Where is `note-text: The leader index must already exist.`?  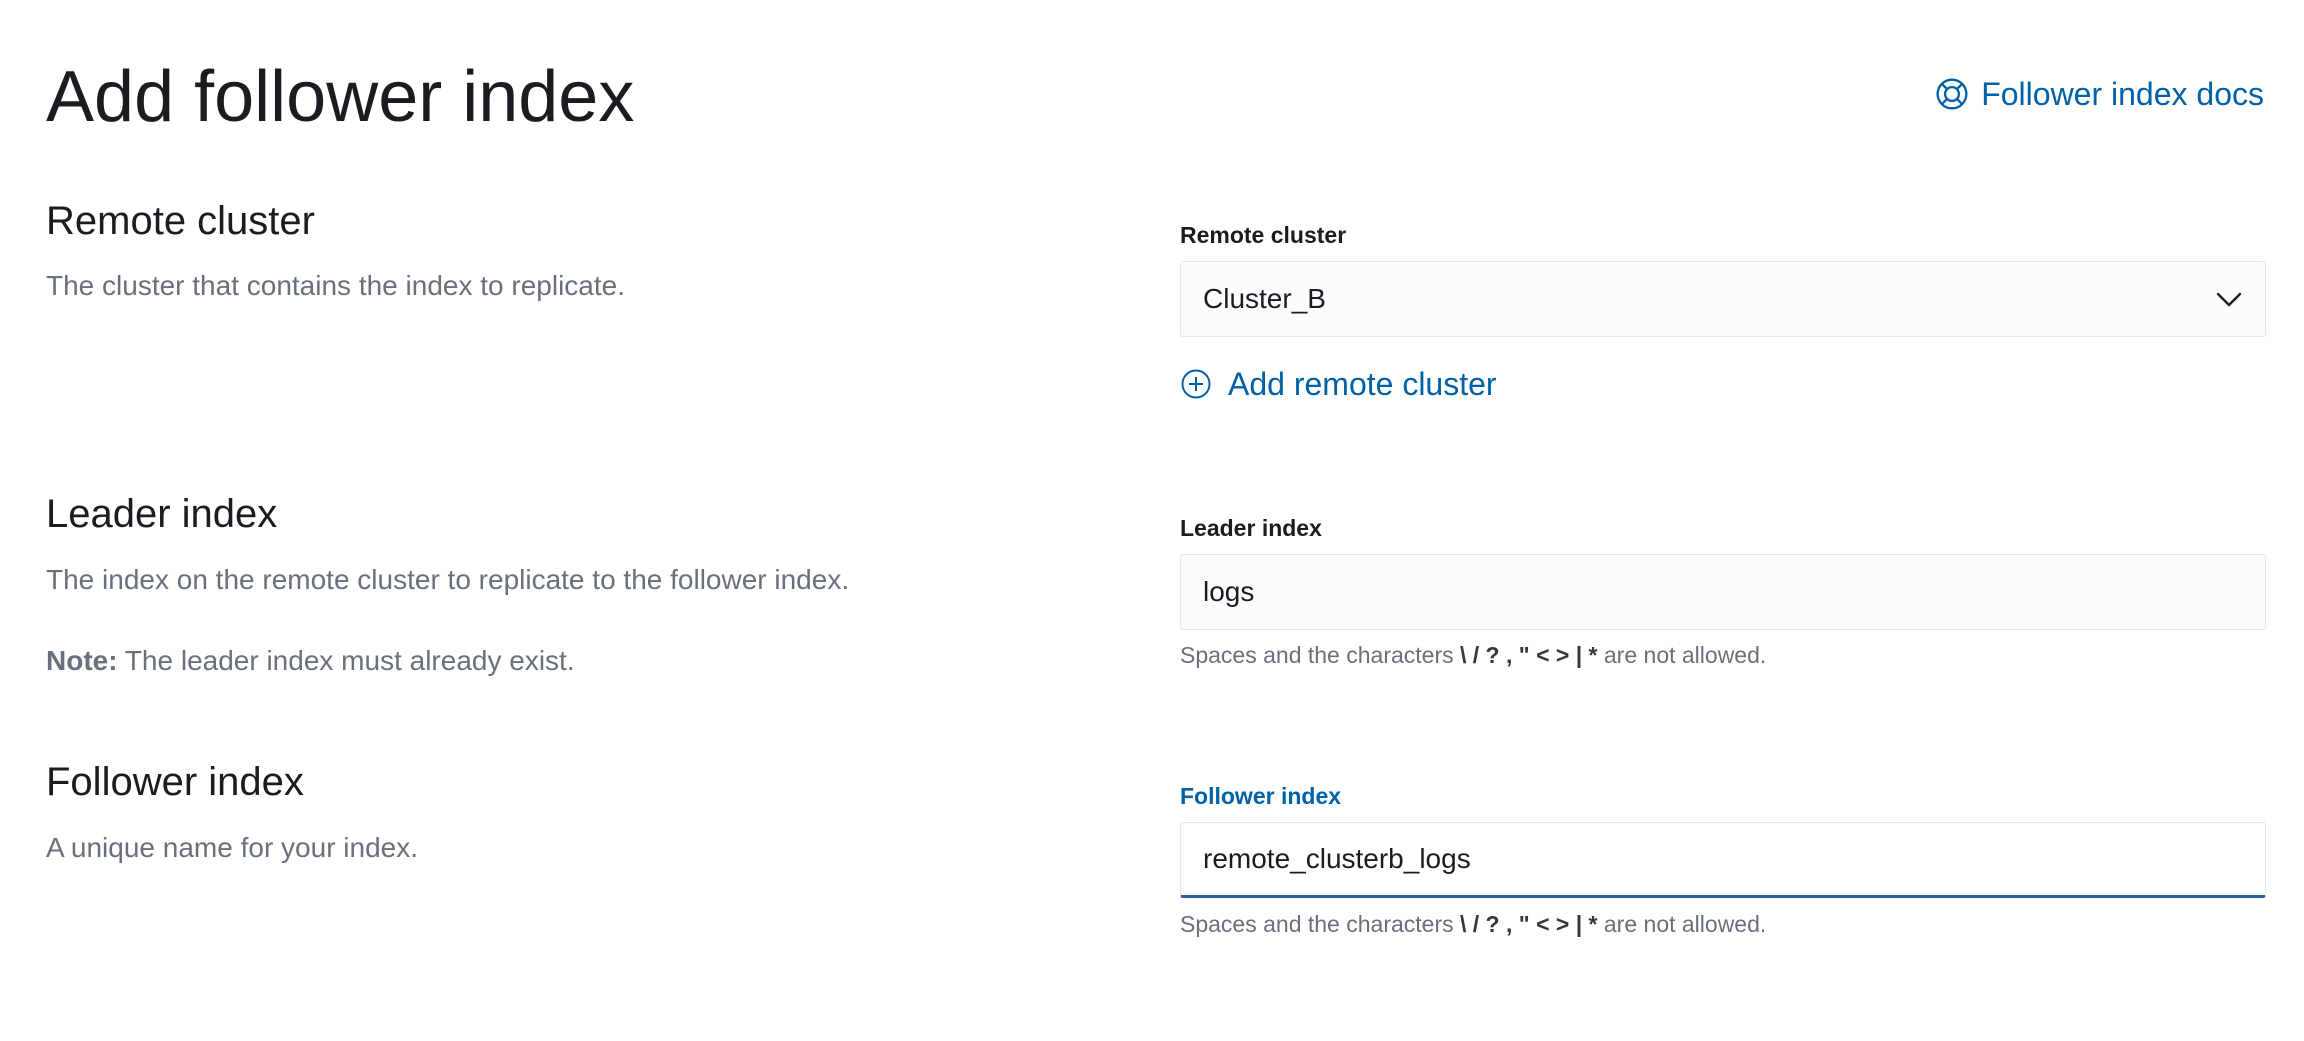 note-text: The leader index must already exist. is located at coordinates (346, 660).